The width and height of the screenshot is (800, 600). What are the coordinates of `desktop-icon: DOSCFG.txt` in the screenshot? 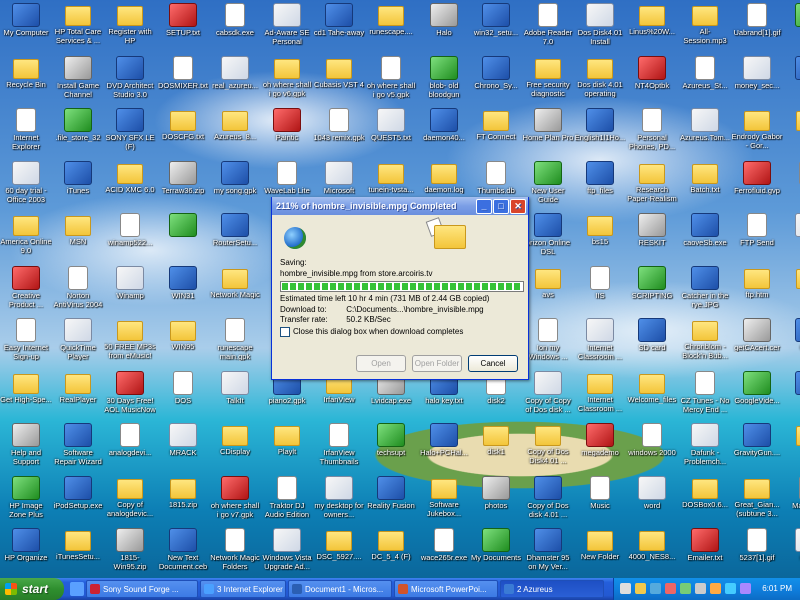 It's located at (183, 133).